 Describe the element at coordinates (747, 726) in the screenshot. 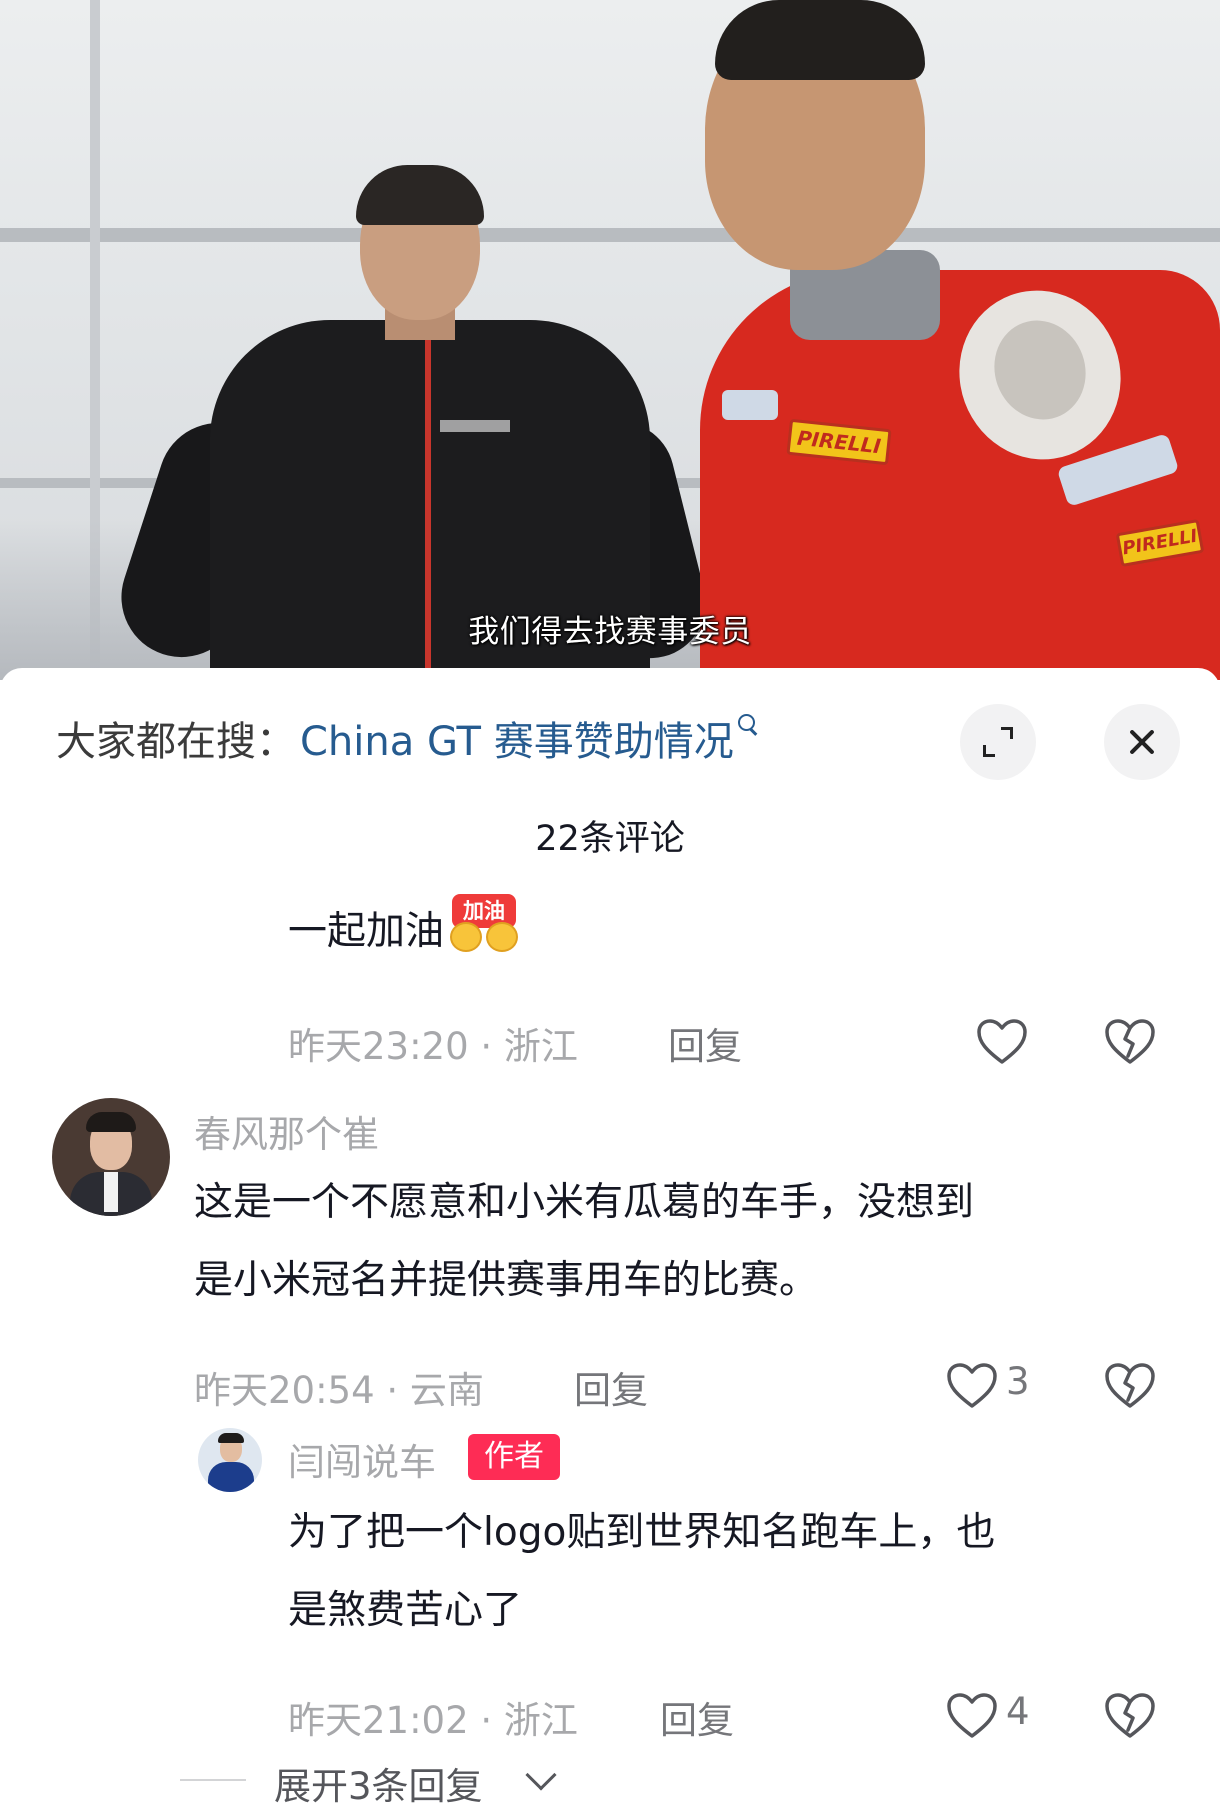

I see `search-icon` at that location.